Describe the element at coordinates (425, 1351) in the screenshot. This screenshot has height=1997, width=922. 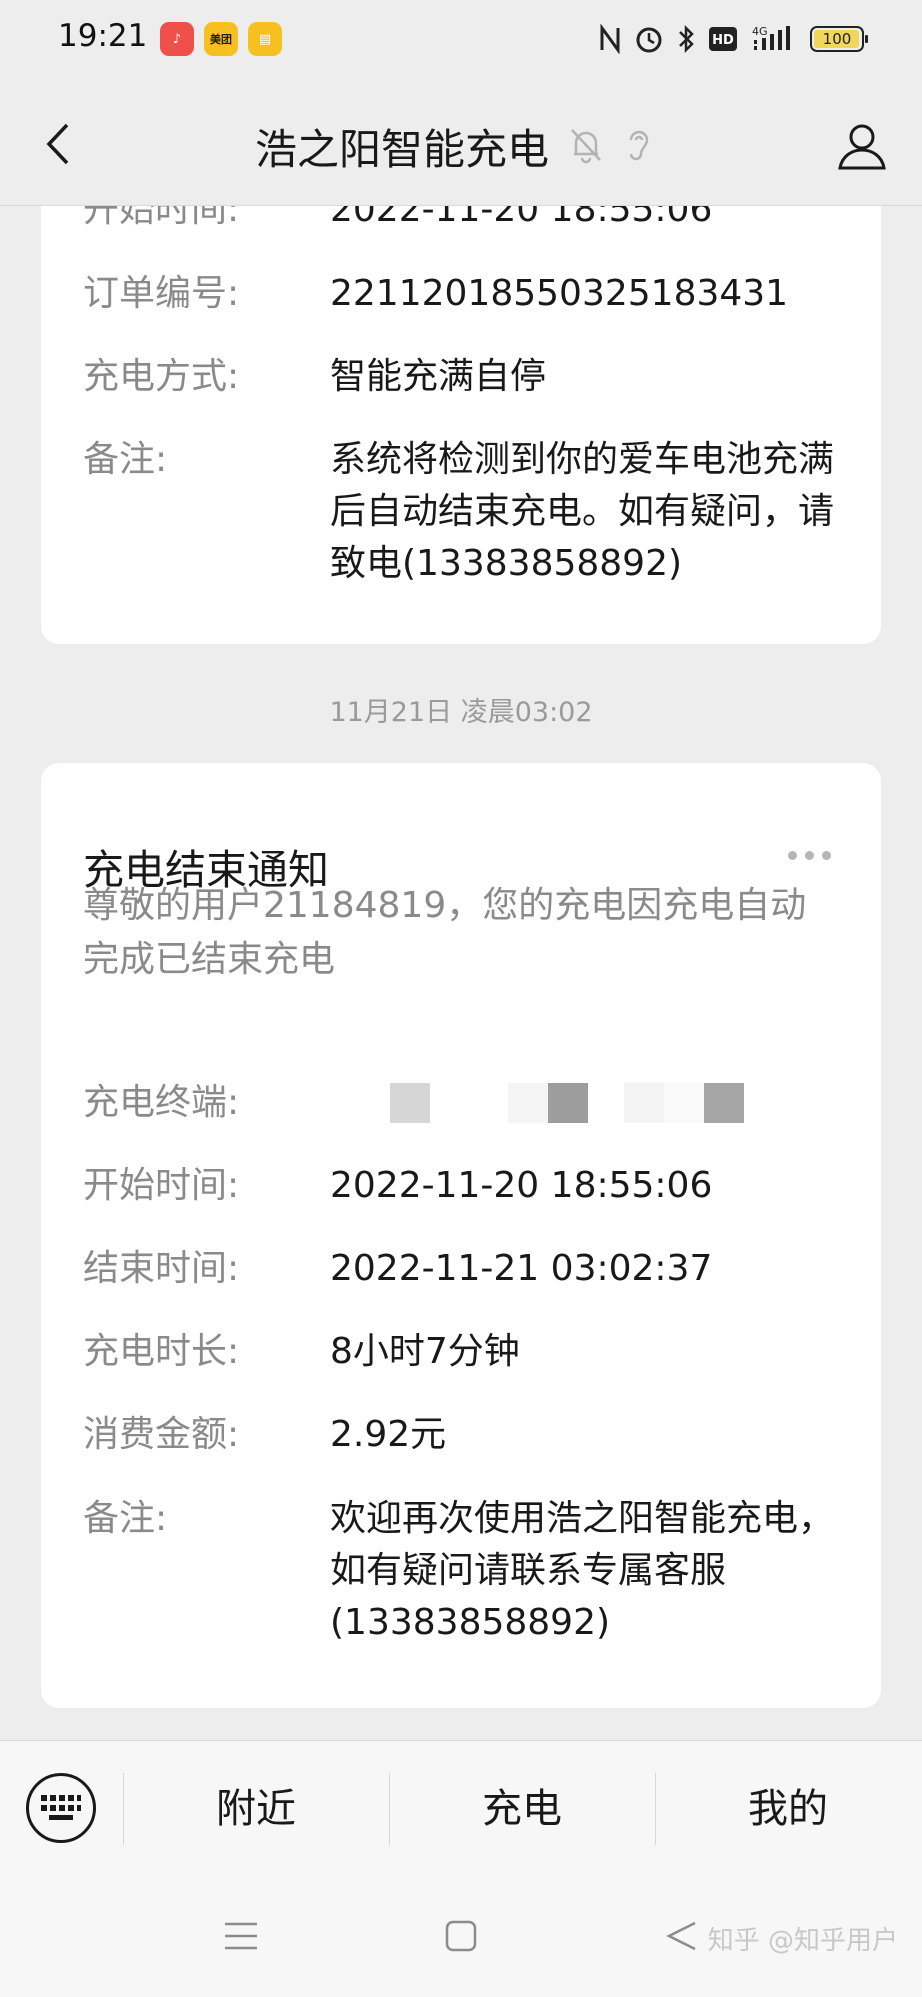
I see `row-value: 8小时7分钟` at that location.